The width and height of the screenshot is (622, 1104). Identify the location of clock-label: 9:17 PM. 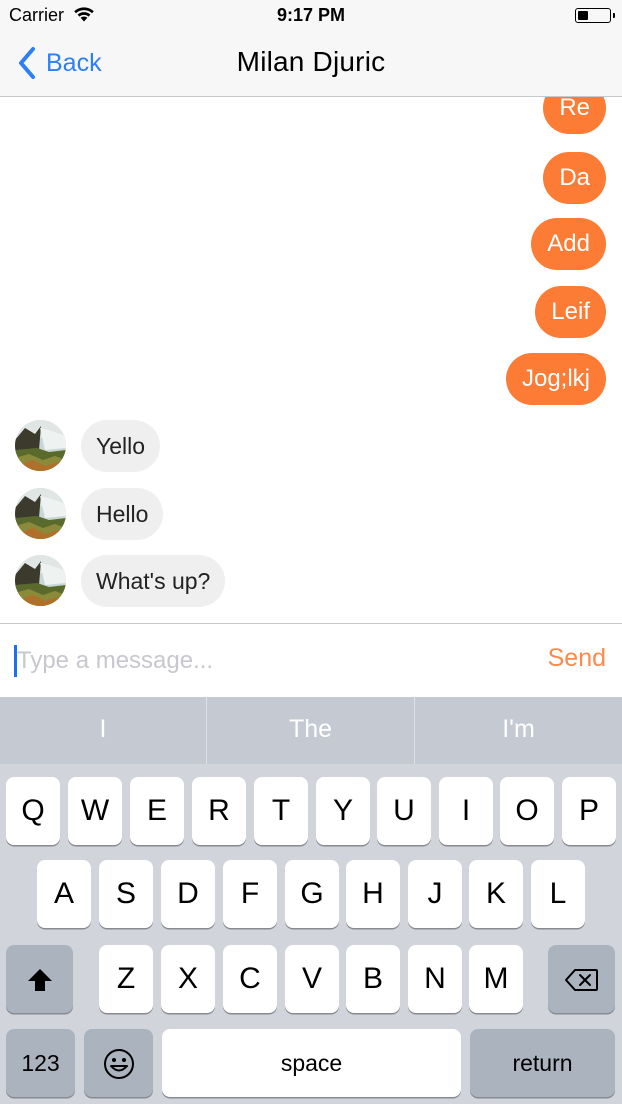
(311, 15).